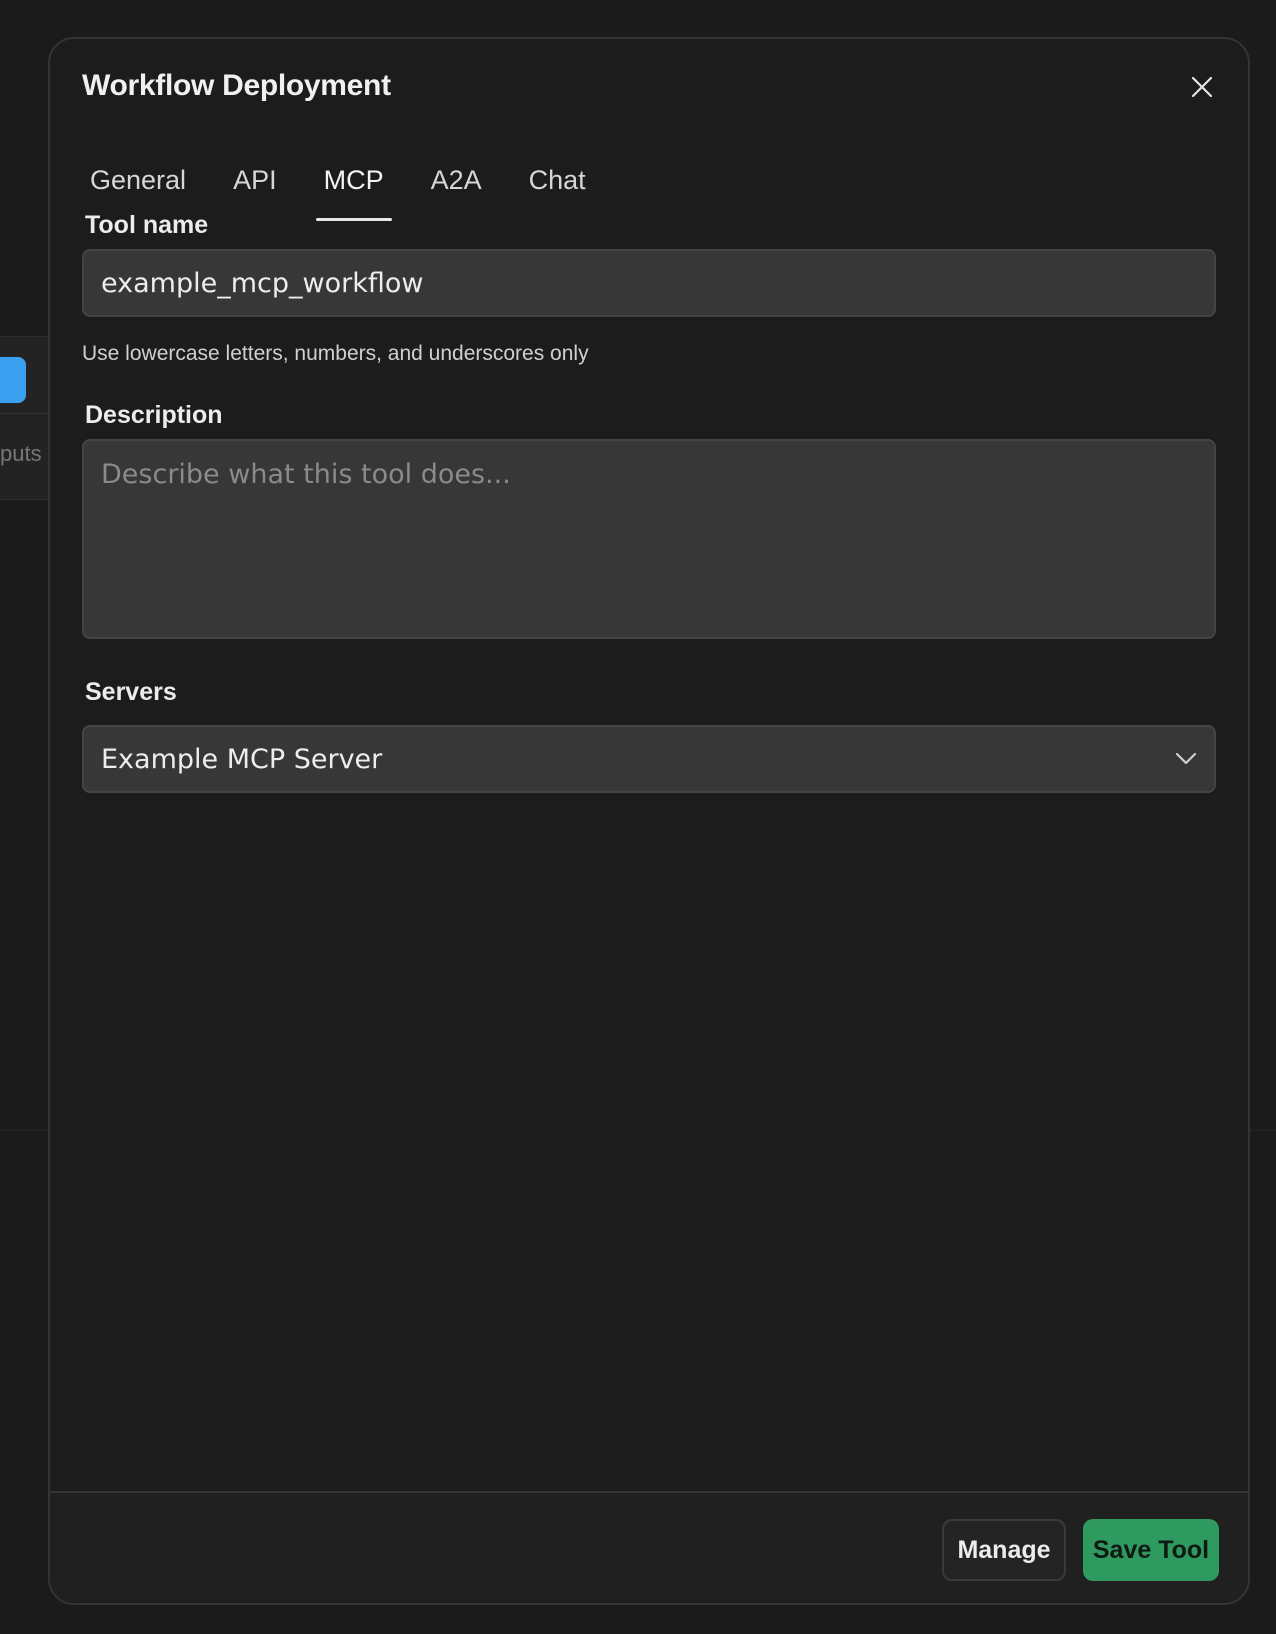 This screenshot has width=1276, height=1634. I want to click on modal-title: Workflow Deployment, so click(236, 85).